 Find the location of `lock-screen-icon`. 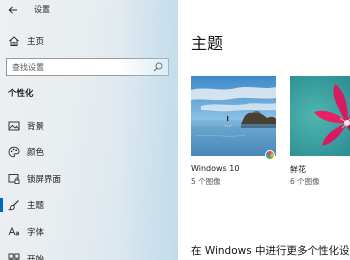

lock-screen-icon is located at coordinates (14, 179).